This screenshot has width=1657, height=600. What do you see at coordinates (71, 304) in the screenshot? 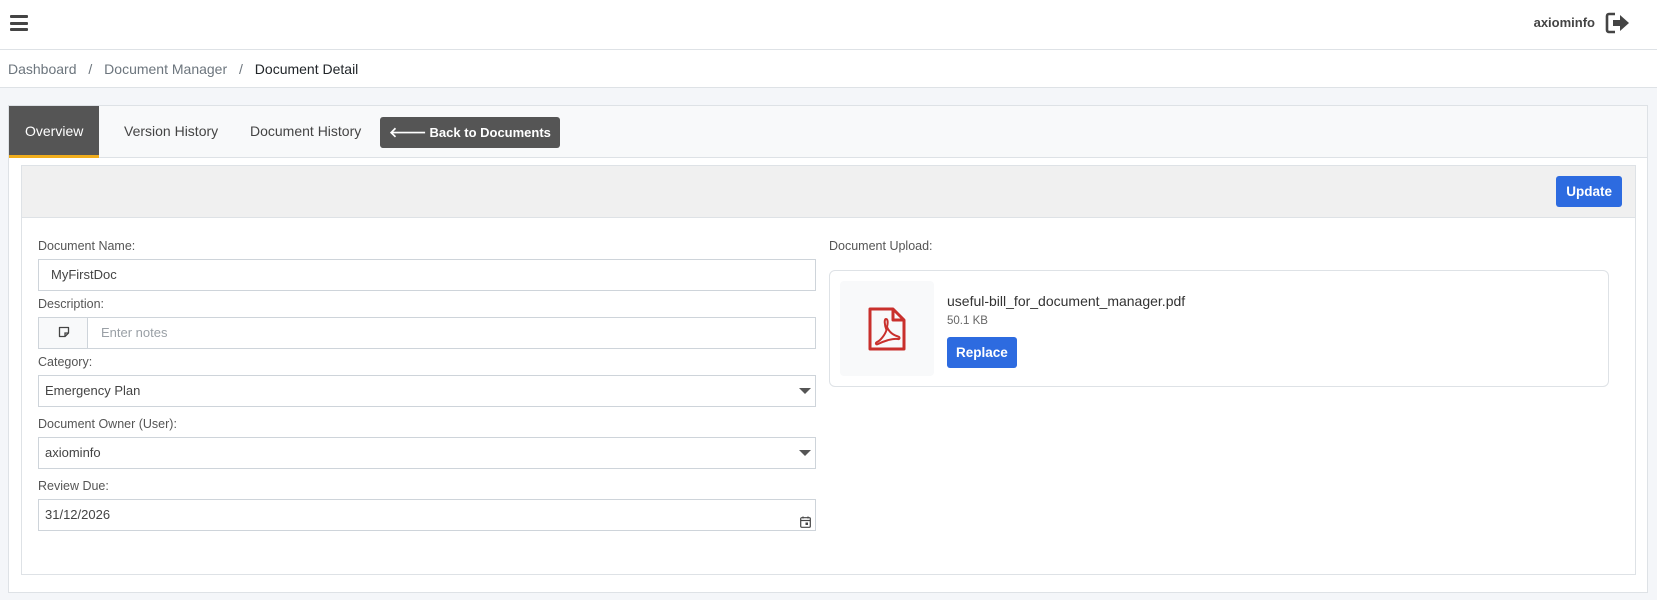
I see `description-label: Description:` at bounding box center [71, 304].